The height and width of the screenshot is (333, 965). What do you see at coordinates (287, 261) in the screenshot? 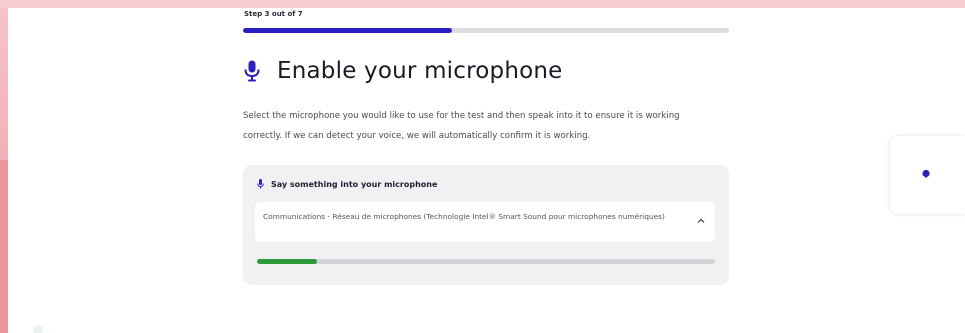
I see `voice-level-fill` at bounding box center [287, 261].